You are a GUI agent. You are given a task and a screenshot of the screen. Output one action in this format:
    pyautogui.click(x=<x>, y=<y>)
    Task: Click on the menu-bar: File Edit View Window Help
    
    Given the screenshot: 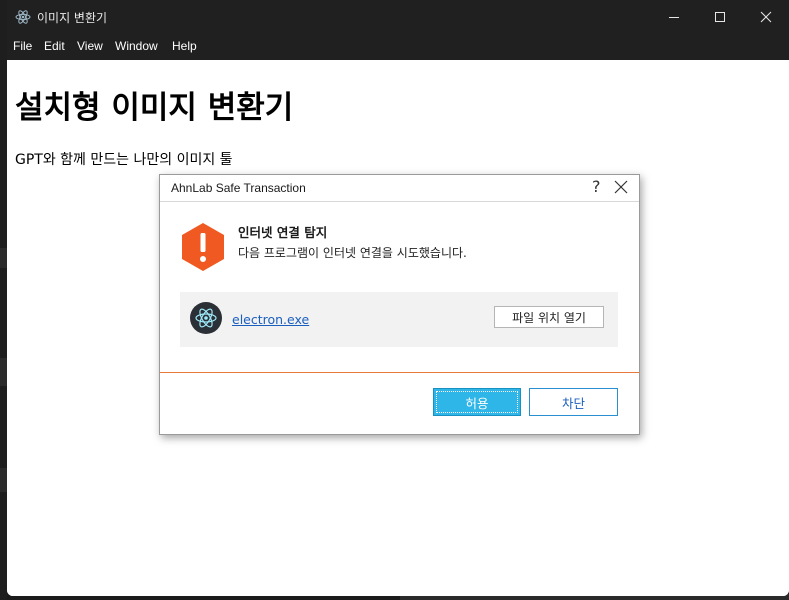 What is the action you would take?
    pyautogui.click(x=398, y=47)
    